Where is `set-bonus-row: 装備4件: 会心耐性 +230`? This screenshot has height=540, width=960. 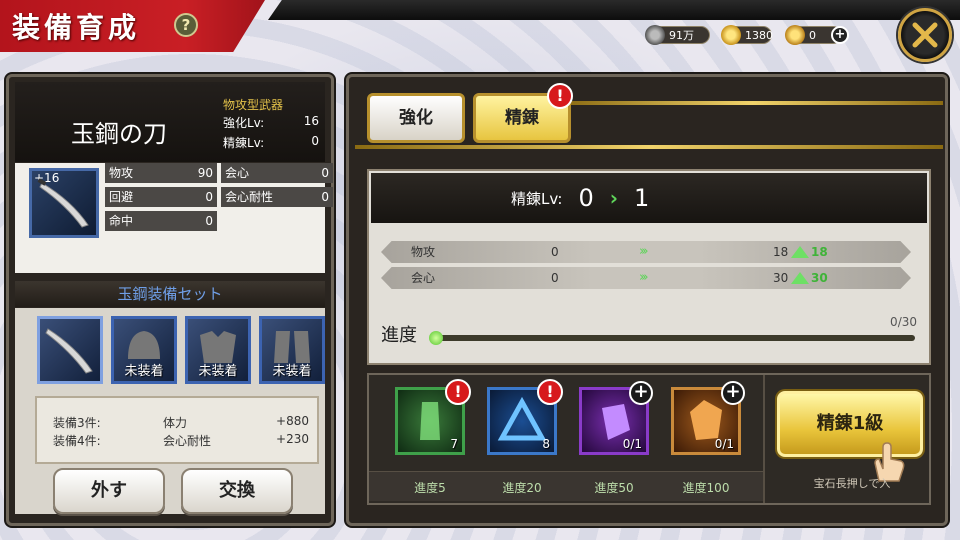 set-bonus-row: 装備4件: 会心耐性 +230 is located at coordinates (181, 440).